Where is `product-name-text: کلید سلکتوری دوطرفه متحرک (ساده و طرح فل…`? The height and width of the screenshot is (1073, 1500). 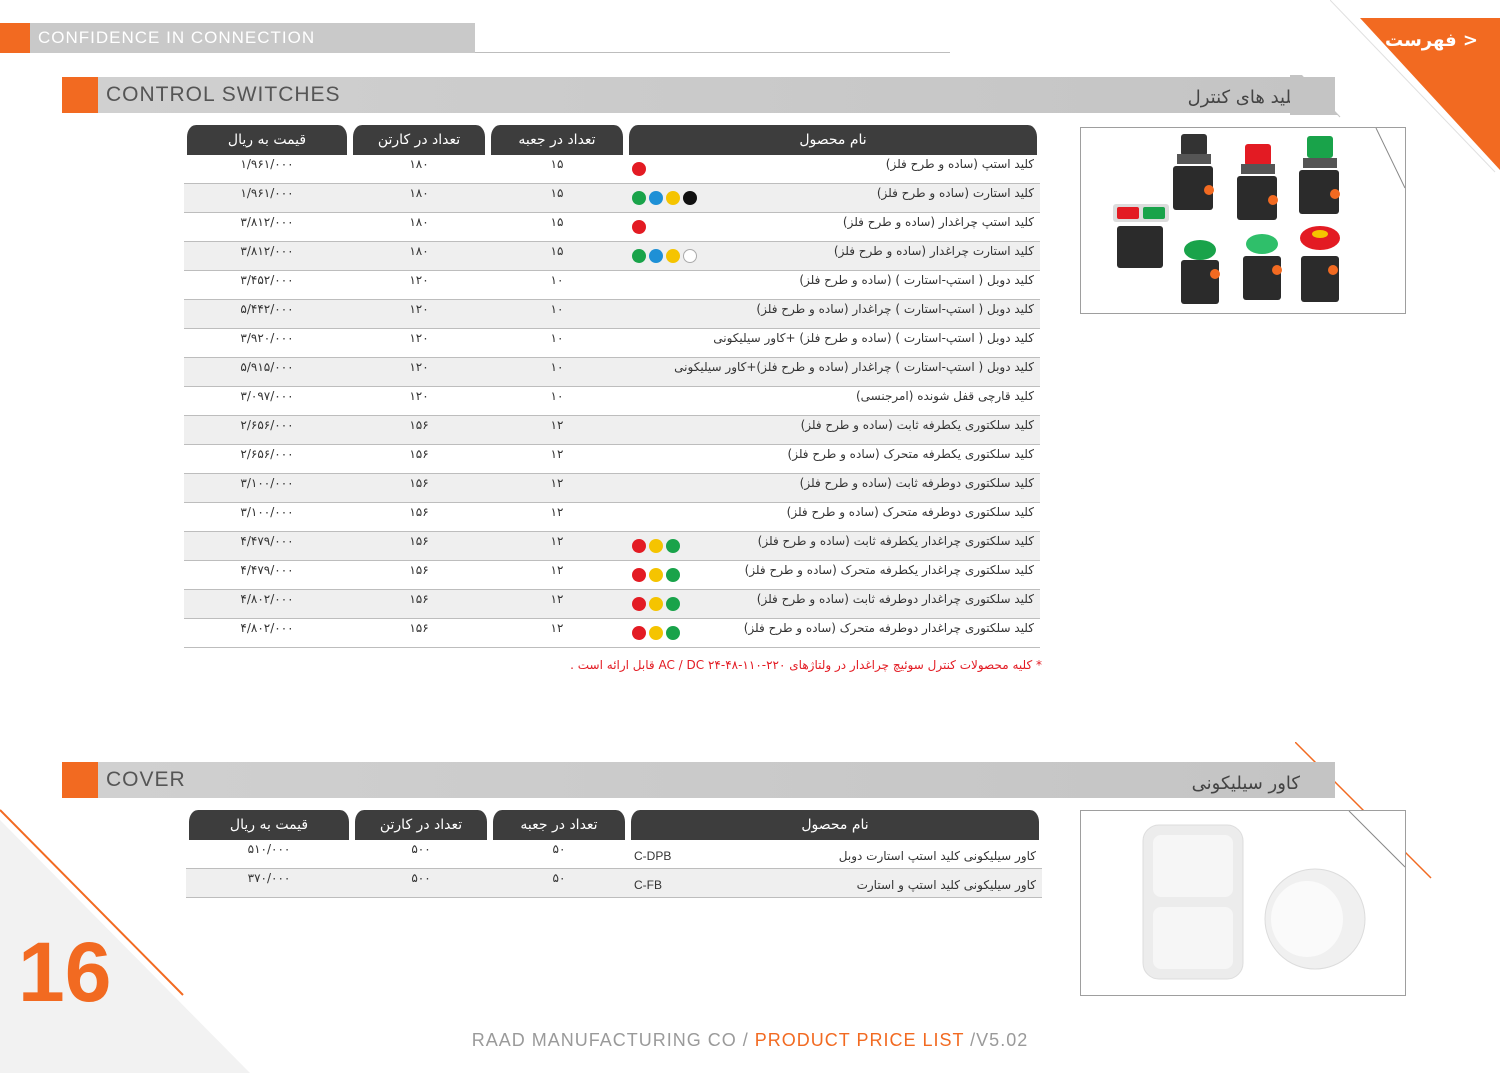
product-name-text: کلید سلکتوری دوطرفه متحرک (ساده و طرح فل… is located at coordinates (910, 512).